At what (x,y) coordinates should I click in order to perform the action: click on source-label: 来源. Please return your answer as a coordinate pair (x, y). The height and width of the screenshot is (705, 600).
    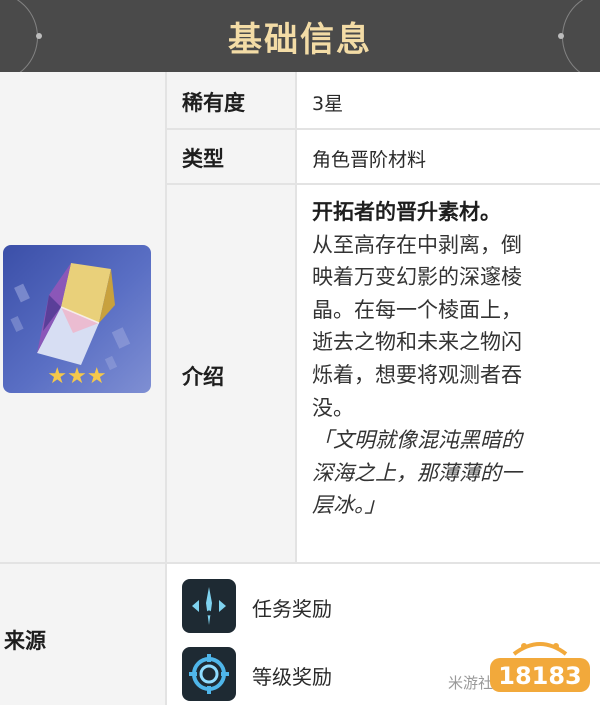
    Looking at the image, I should click on (25, 641).